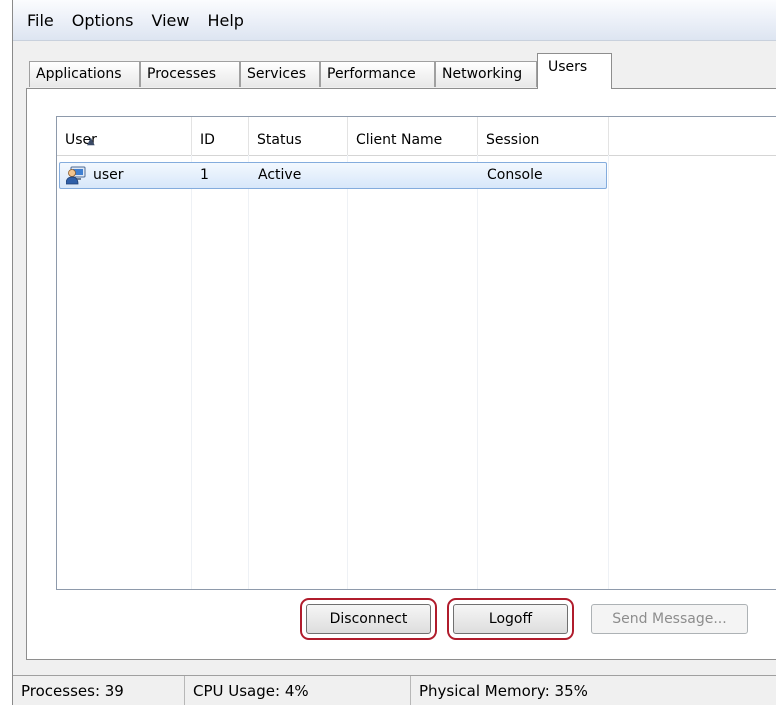 The width and height of the screenshot is (776, 706). Describe the element at coordinates (280, 74) in the screenshot. I see `tab-services: Services` at that location.